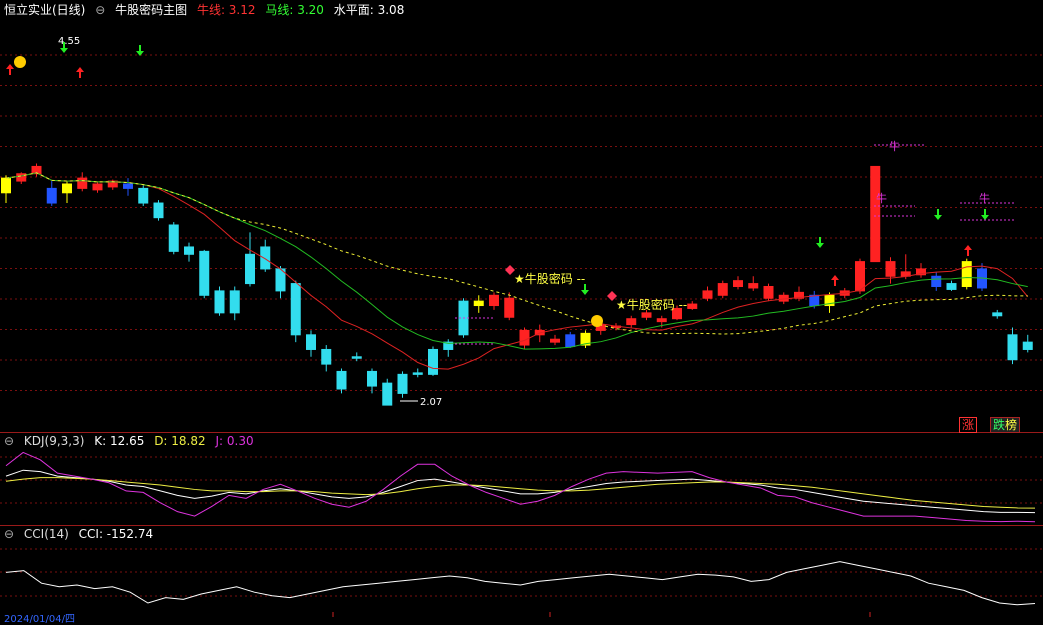  Describe the element at coordinates (69, 41) in the screenshot. I see `high-price-label: 4.55` at that location.